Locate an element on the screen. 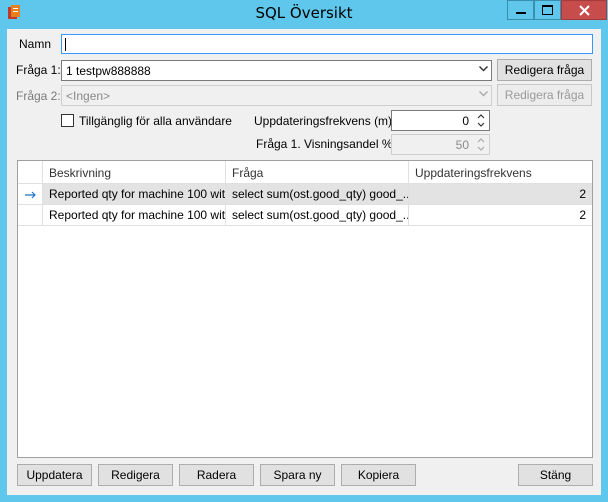  kopiera-button: Kopiera is located at coordinates (378, 475).